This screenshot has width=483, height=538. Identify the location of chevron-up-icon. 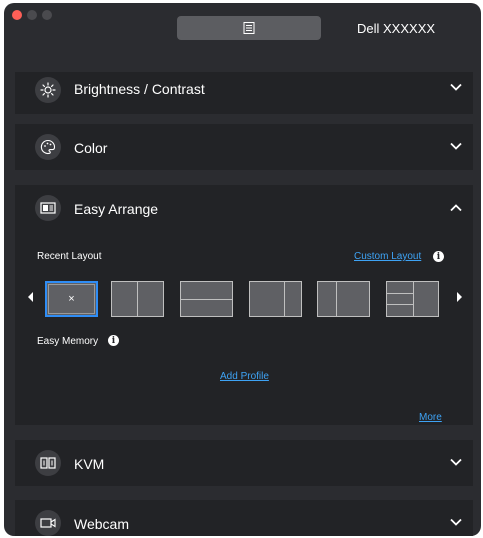
(456, 208).